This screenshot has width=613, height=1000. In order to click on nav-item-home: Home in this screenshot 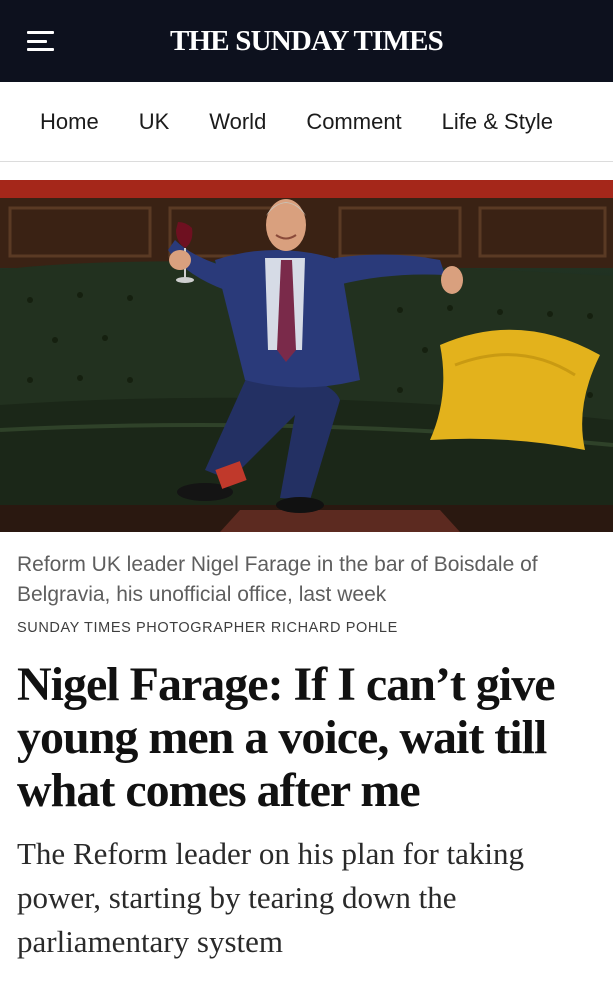, I will do `click(69, 122)`.